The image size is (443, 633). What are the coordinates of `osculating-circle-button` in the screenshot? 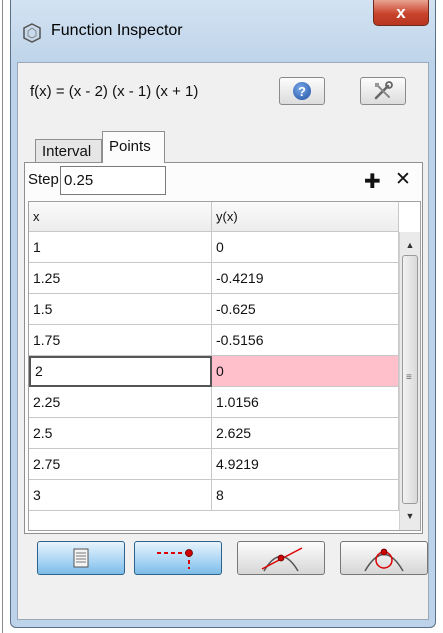 It's located at (384, 558).